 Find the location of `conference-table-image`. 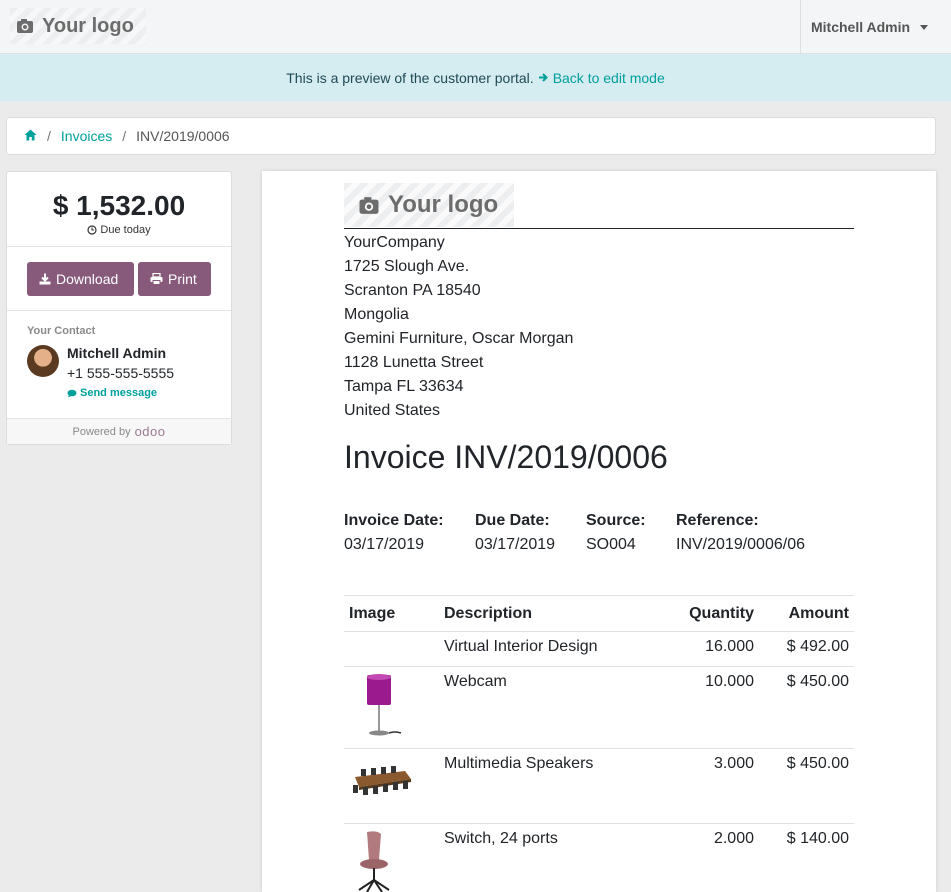

conference-table-image is located at coordinates (382, 780).